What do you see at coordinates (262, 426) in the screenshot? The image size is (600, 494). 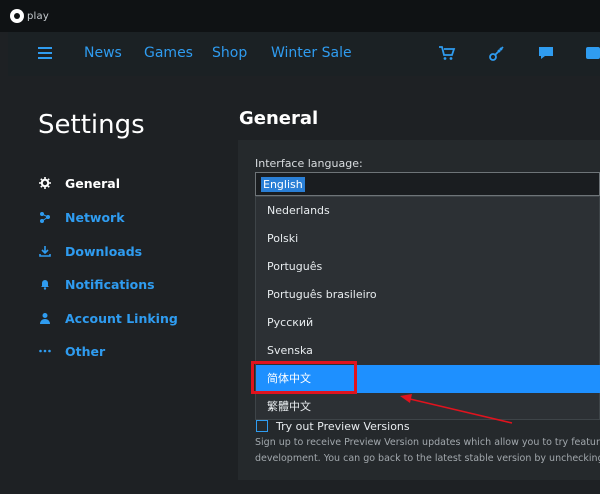 I see `preview-checkbox` at bounding box center [262, 426].